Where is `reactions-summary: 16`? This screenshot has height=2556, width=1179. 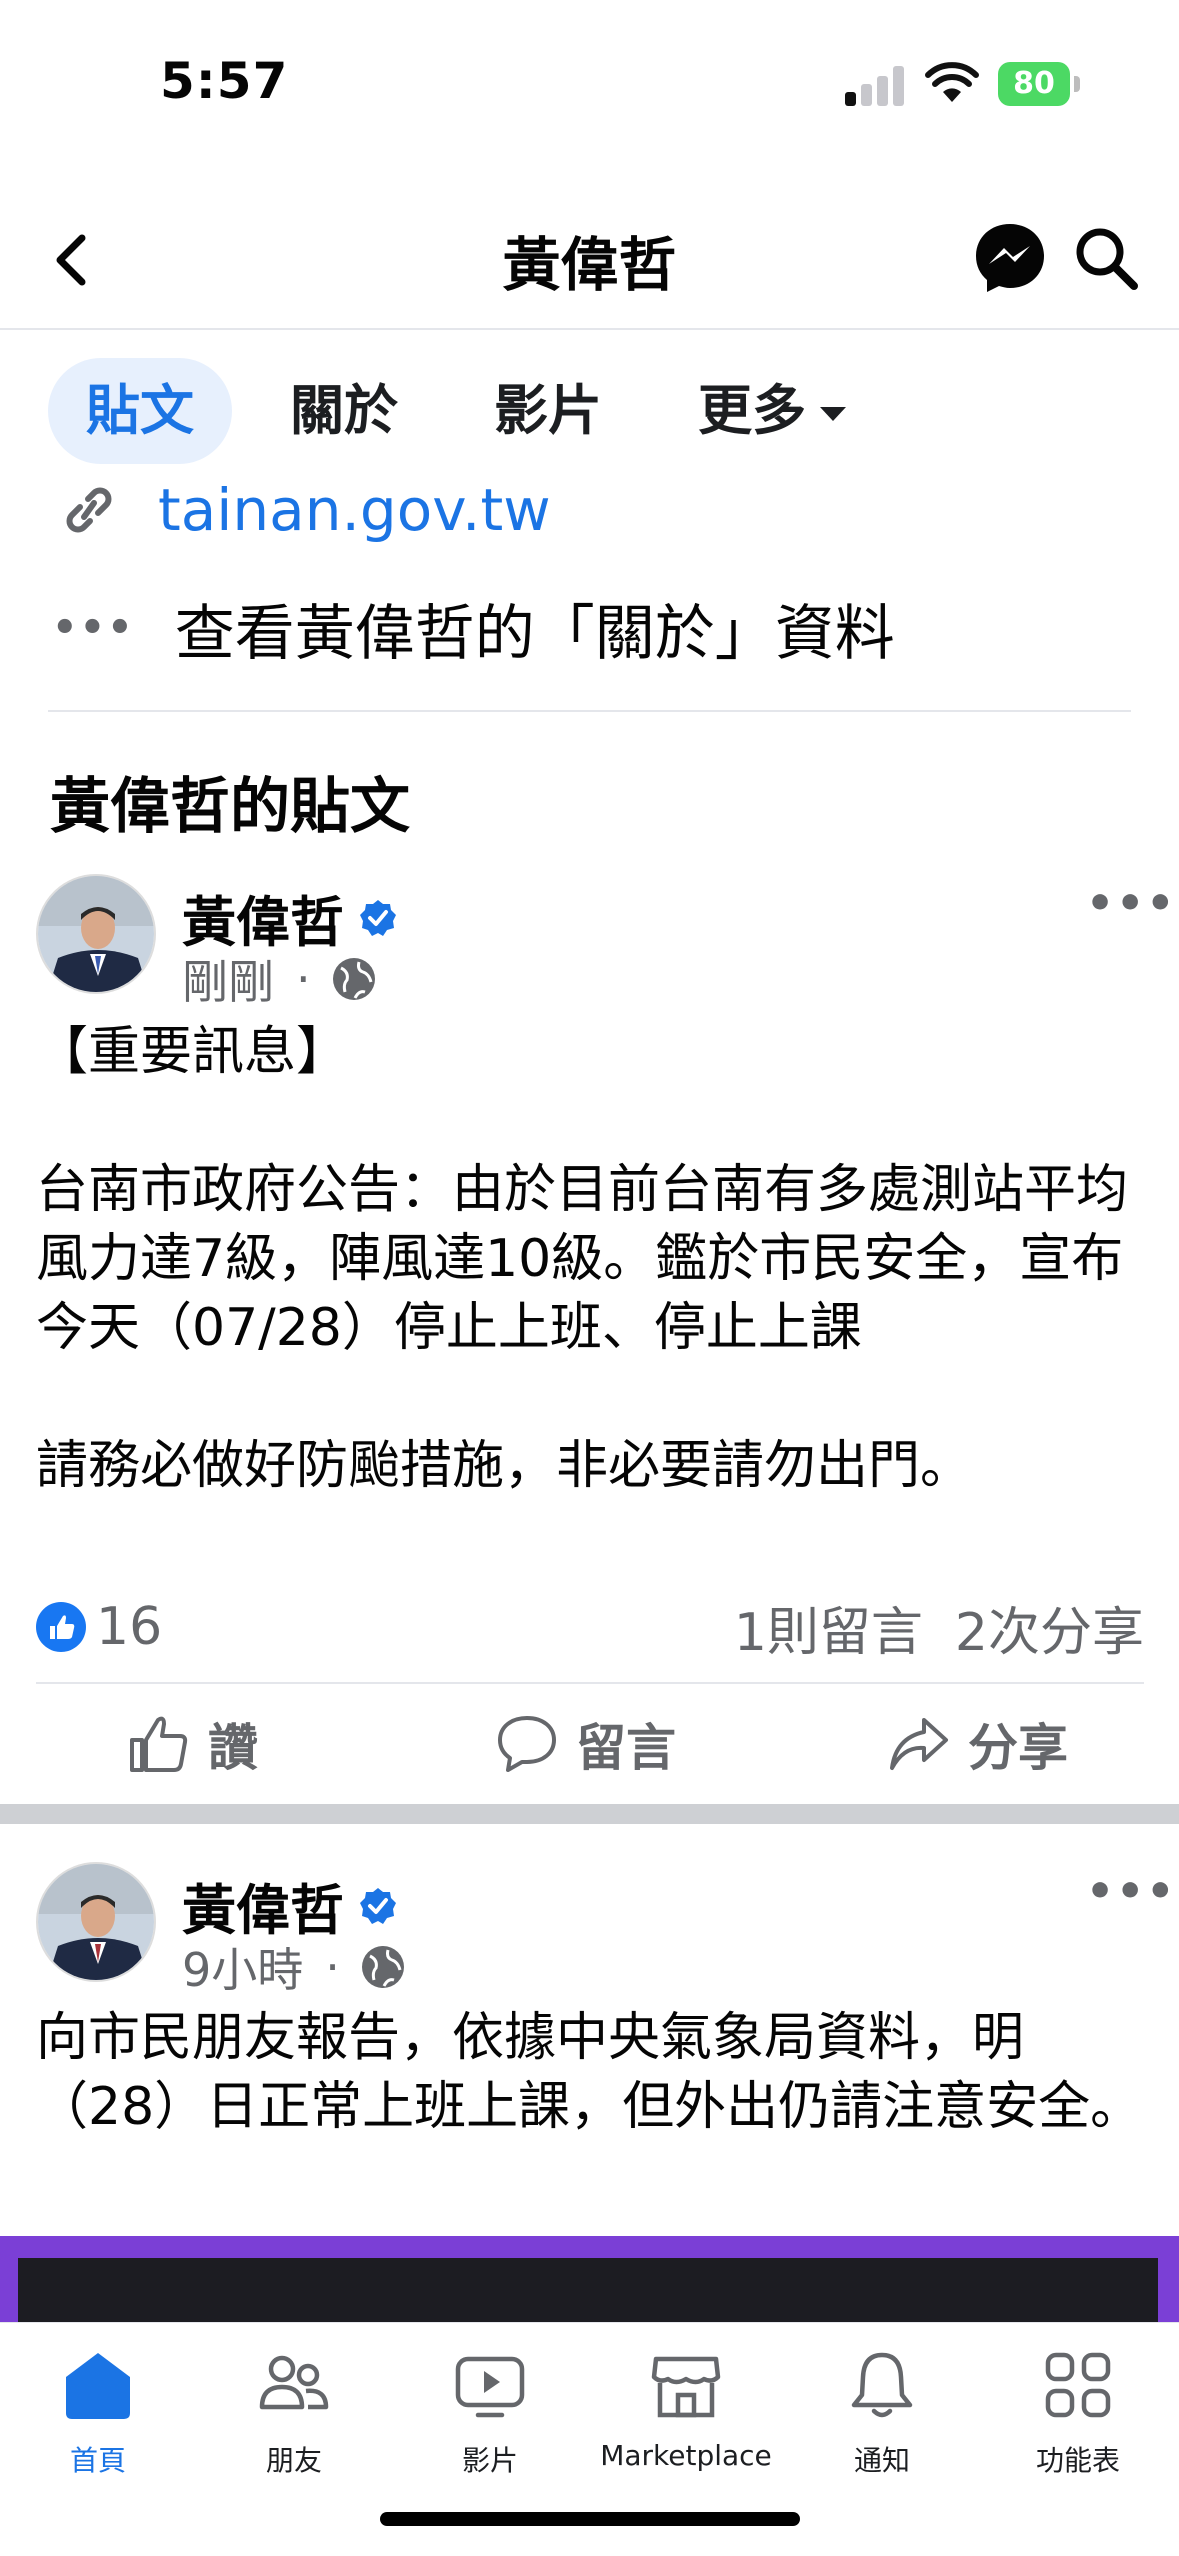 reactions-summary: 16 is located at coordinates (99, 1627).